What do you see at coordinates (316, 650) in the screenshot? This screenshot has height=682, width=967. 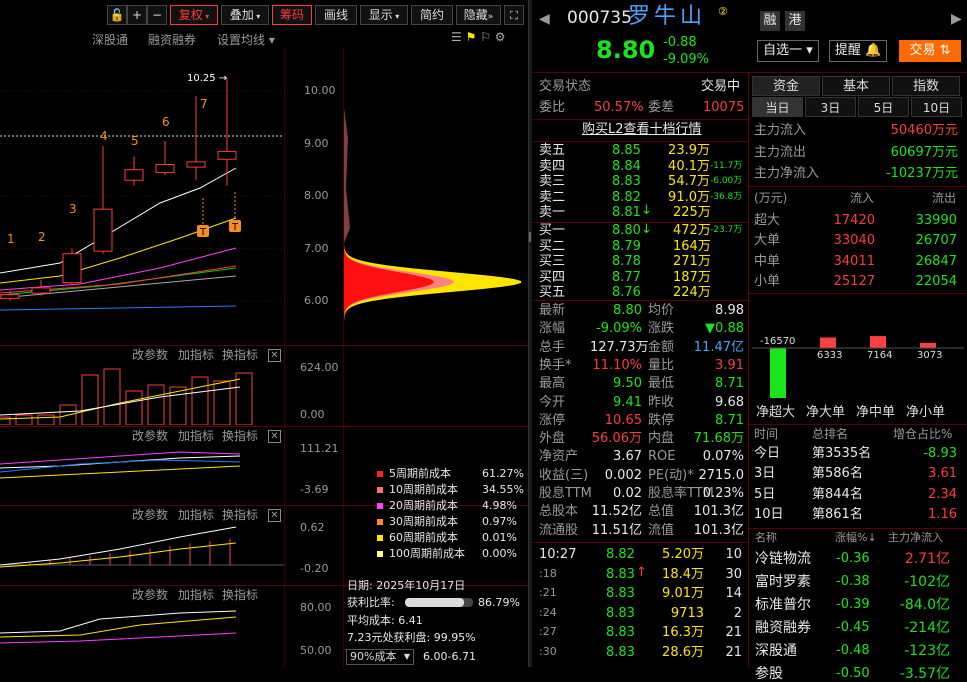 I see `panel-tick: 50.00` at bounding box center [316, 650].